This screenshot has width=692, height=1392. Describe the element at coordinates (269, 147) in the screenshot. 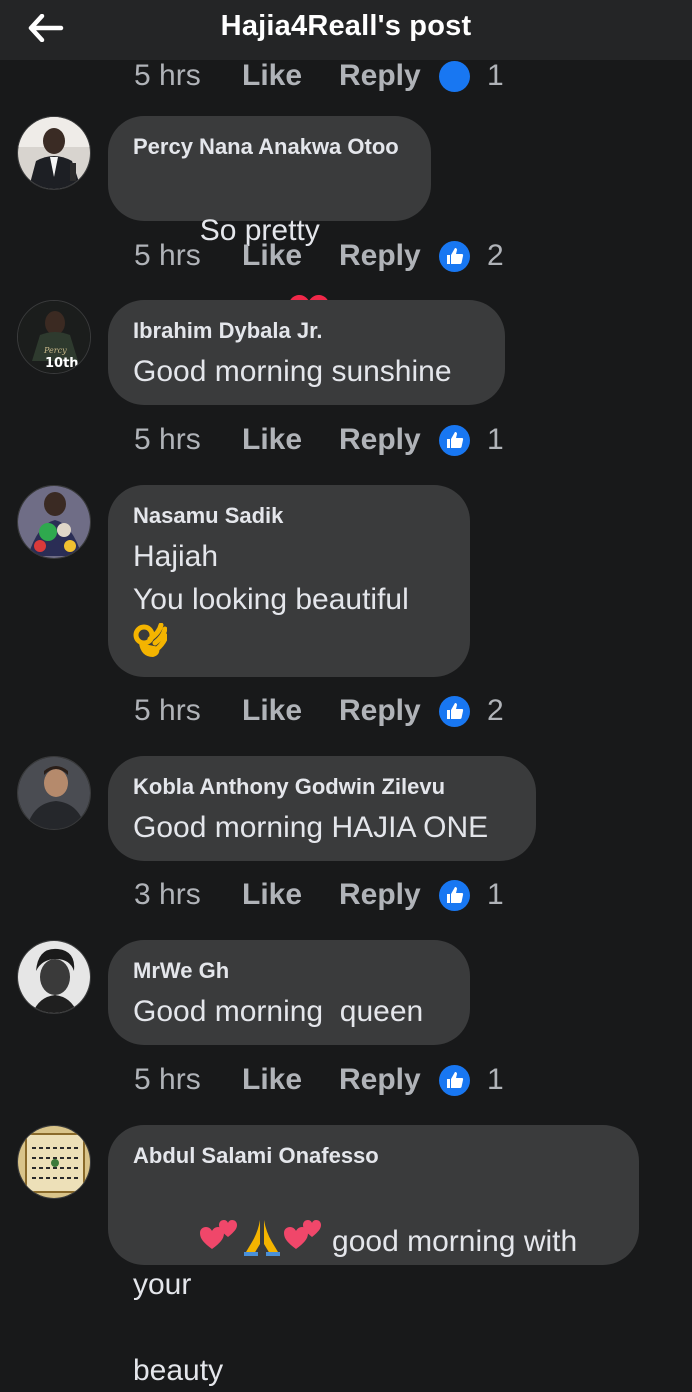

I see `comment-author: Percy Nana Anakwa Otoo` at that location.